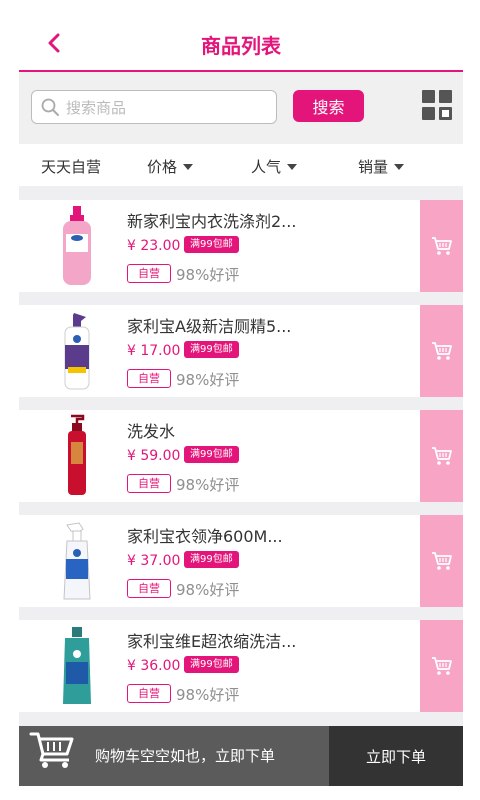 The image size is (480, 800). What do you see at coordinates (396, 756) in the screenshot?
I see `order-now-button: 立即下单` at bounding box center [396, 756].